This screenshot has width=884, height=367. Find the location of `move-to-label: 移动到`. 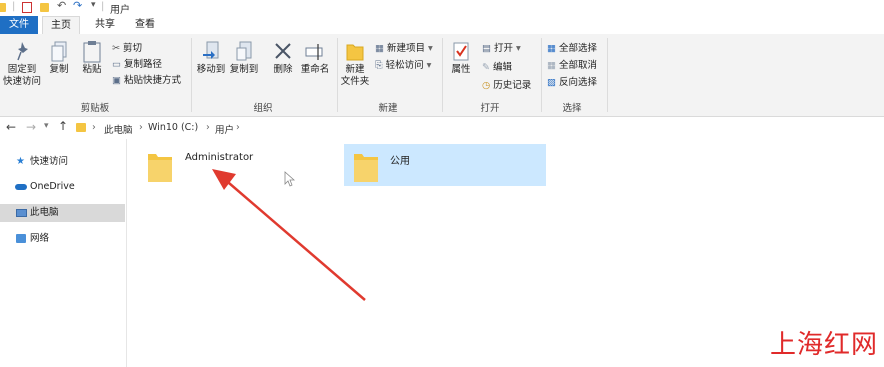

move-to-label: 移动到 is located at coordinates (211, 69).